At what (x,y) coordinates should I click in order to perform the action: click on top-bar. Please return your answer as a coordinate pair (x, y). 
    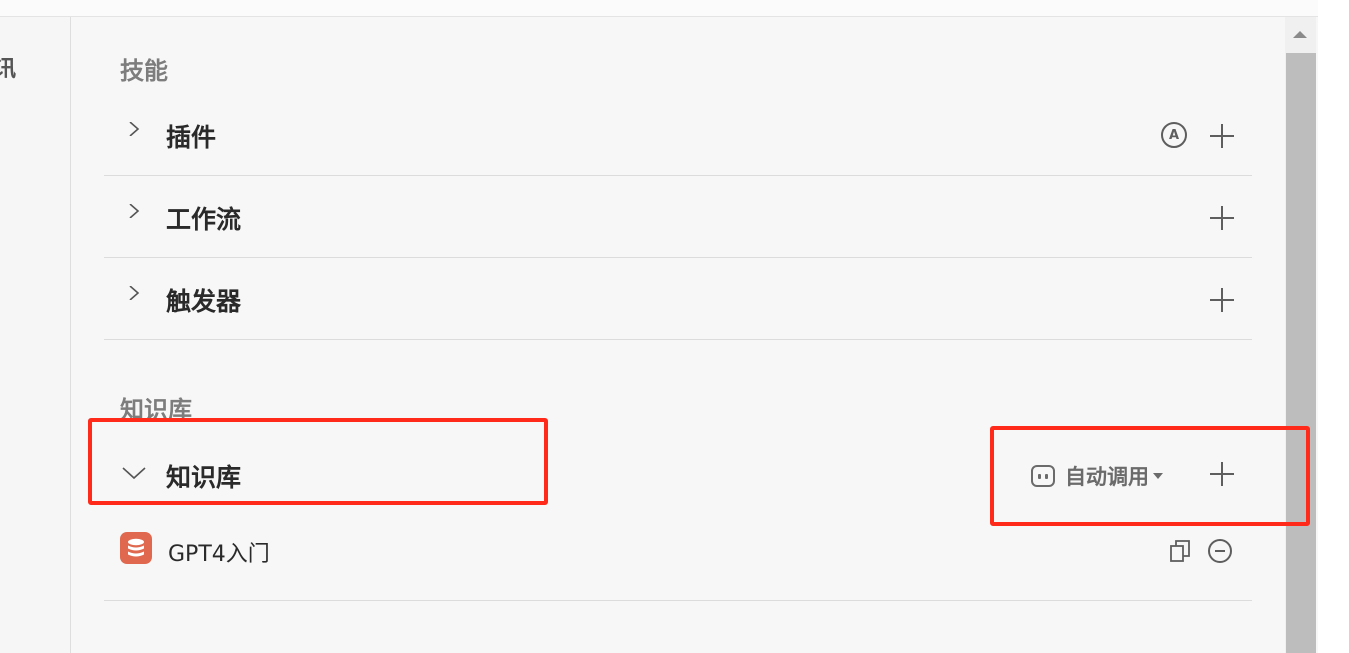
    Looking at the image, I should click on (659, 8).